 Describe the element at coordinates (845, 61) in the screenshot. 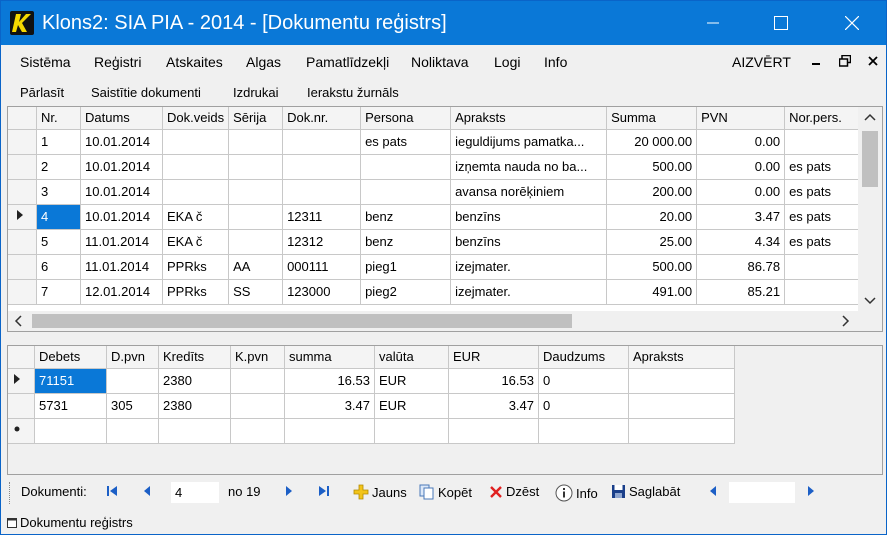

I see `mdi-restore-button` at that location.